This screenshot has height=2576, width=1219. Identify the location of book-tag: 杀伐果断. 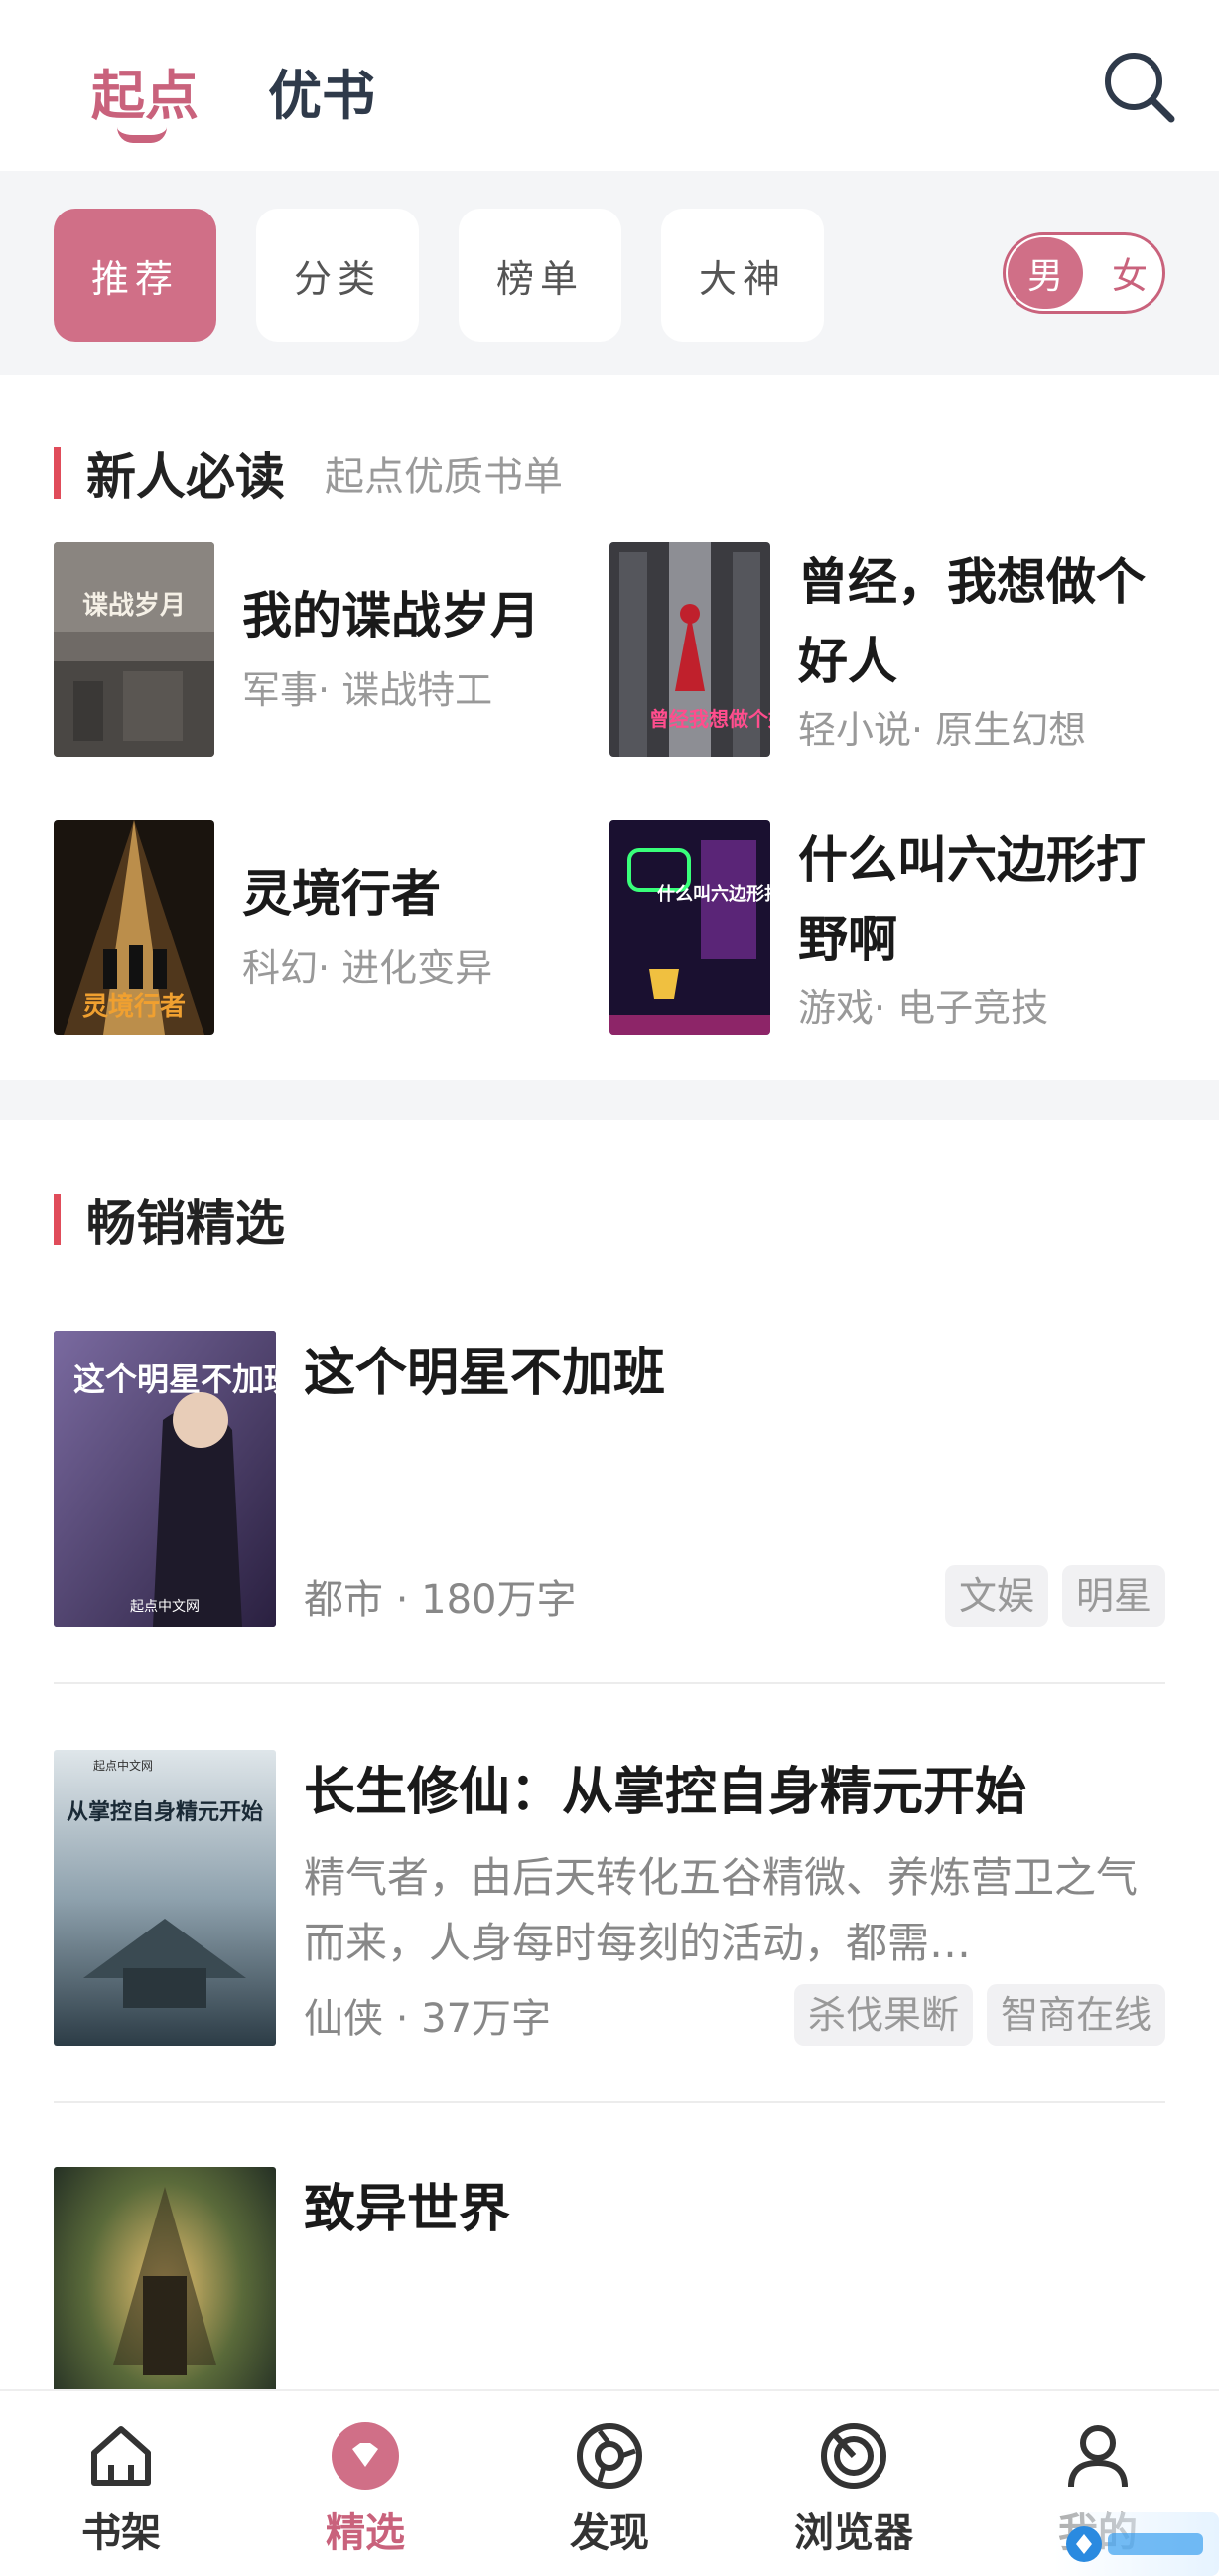
(883, 2015).